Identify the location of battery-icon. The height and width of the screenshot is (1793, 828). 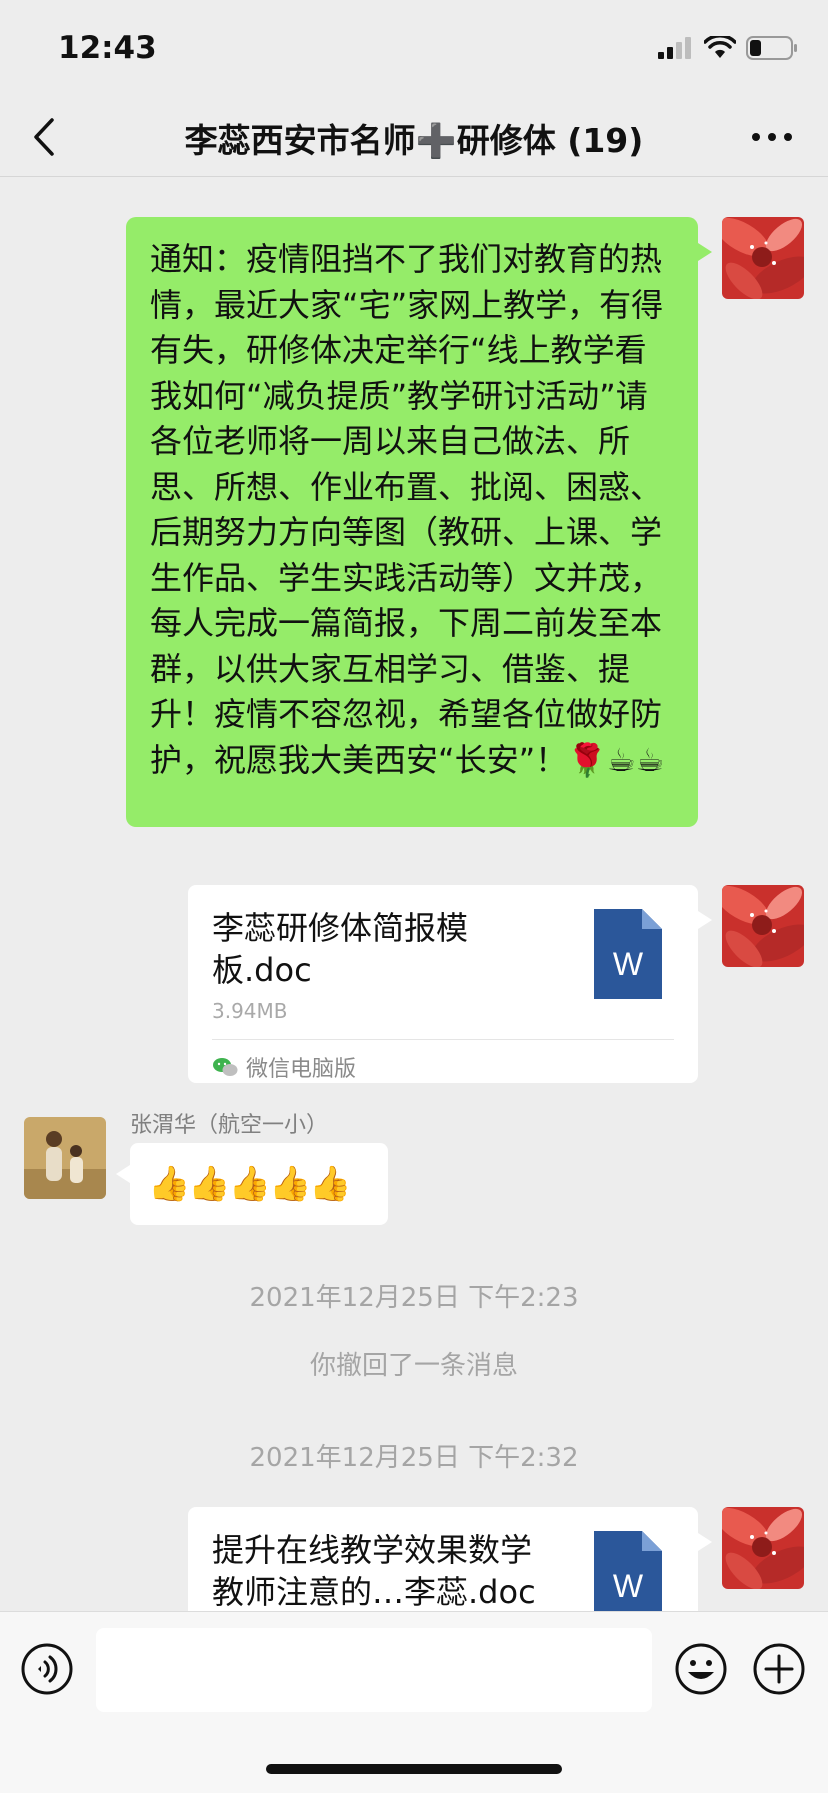
(771, 48).